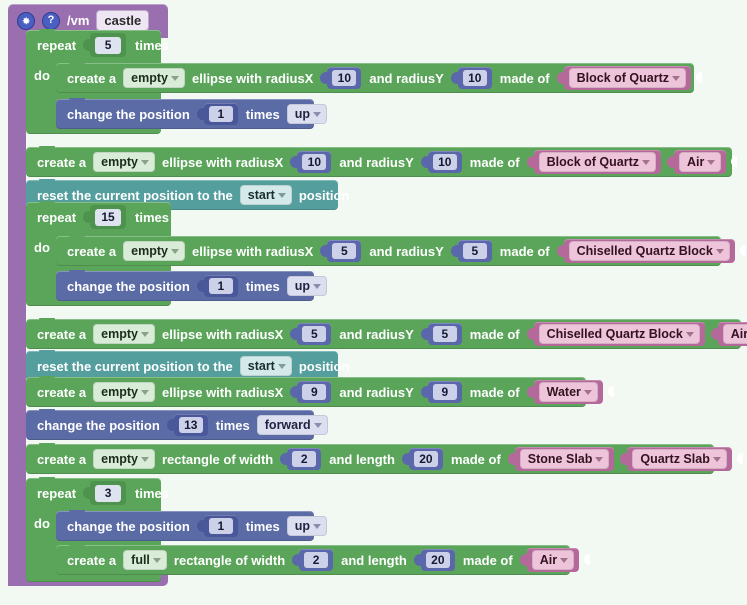 The width and height of the screenshot is (747, 605). Describe the element at coordinates (51, 20) in the screenshot. I see `help-icon: ?` at that location.